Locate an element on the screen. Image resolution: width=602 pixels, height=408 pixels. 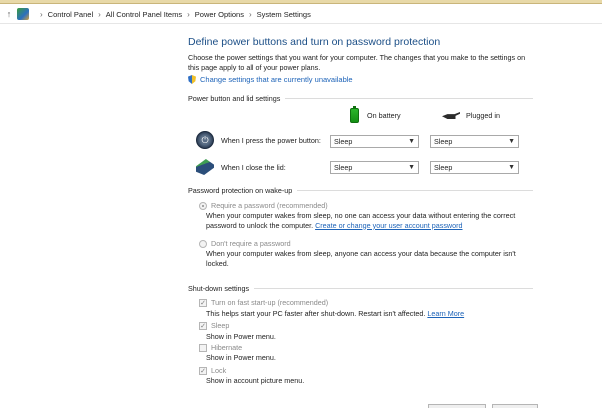
cancel-button is located at coordinates (515, 406).